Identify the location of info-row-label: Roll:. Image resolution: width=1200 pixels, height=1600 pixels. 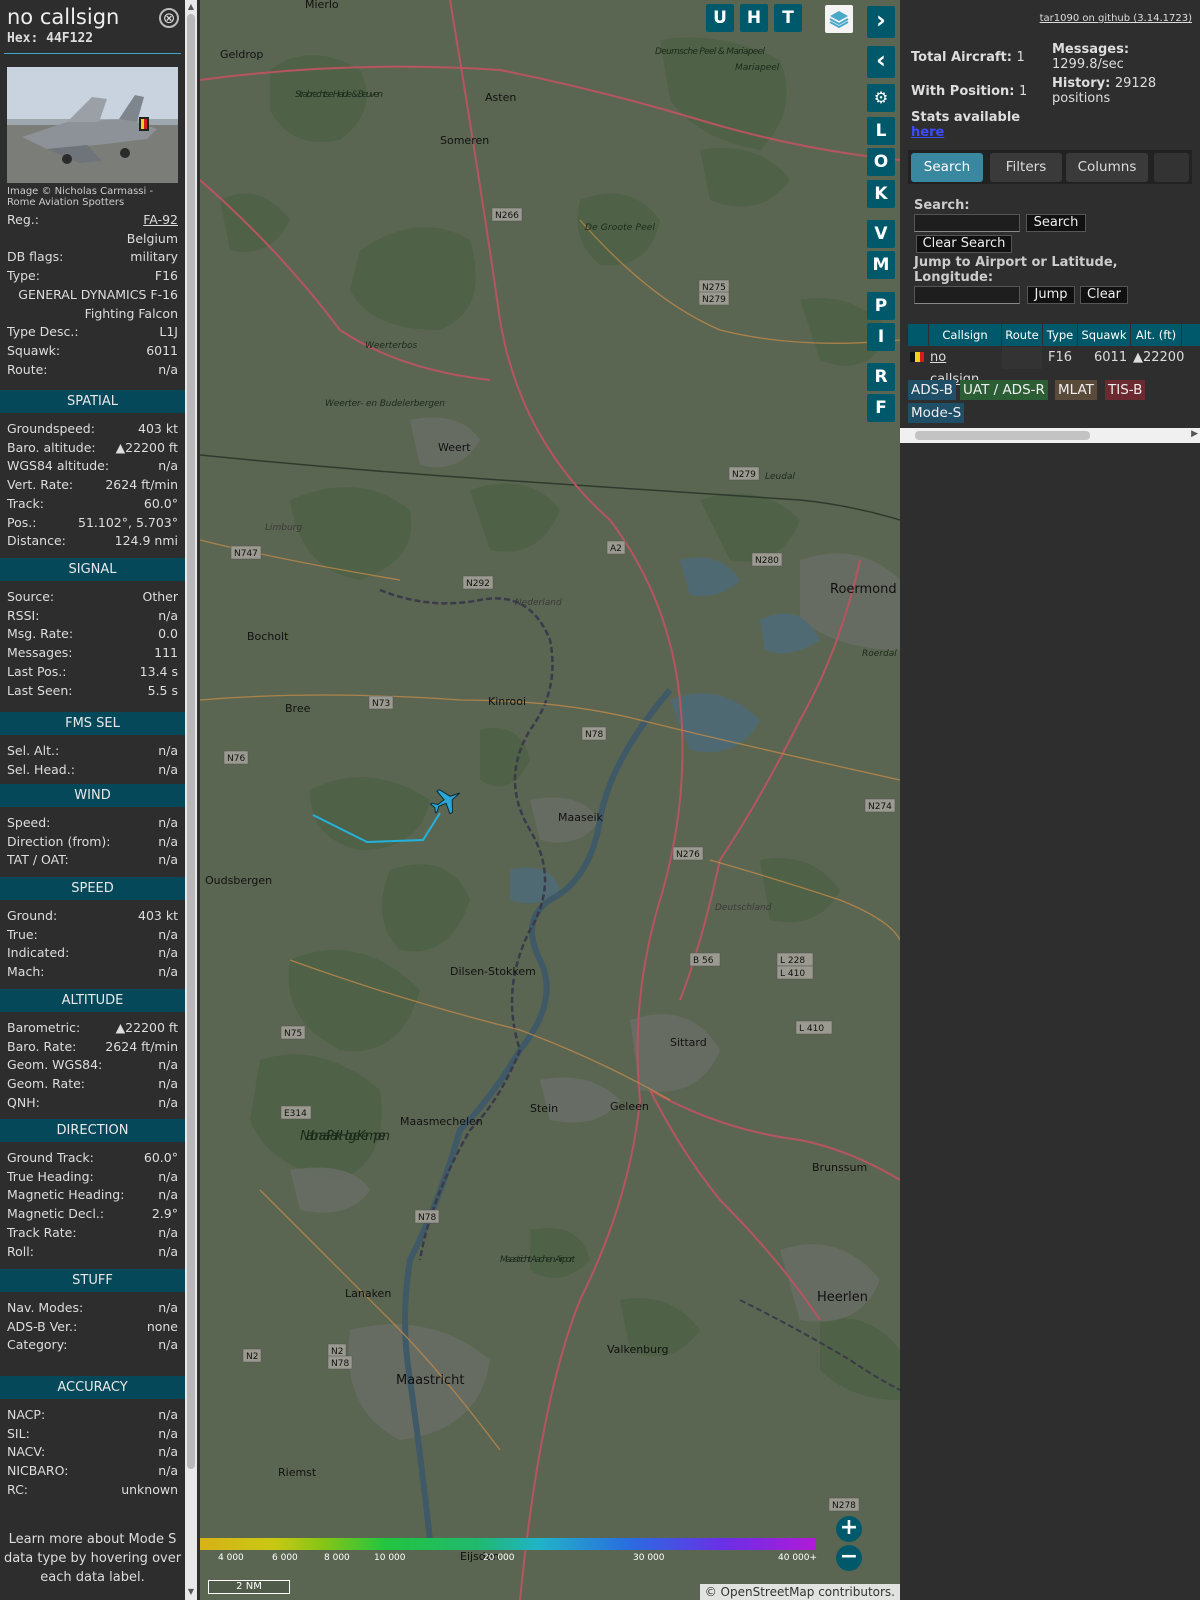
(20, 1251).